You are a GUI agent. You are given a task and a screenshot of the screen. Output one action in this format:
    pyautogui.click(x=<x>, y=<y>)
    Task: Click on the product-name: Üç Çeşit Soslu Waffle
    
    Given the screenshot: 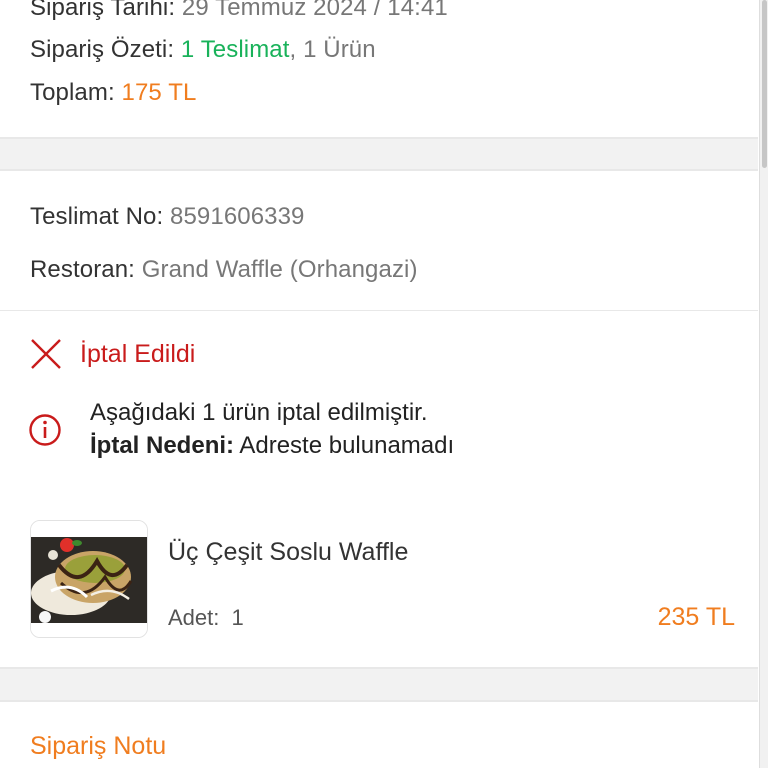 What is the action you would take?
    pyautogui.click(x=288, y=552)
    